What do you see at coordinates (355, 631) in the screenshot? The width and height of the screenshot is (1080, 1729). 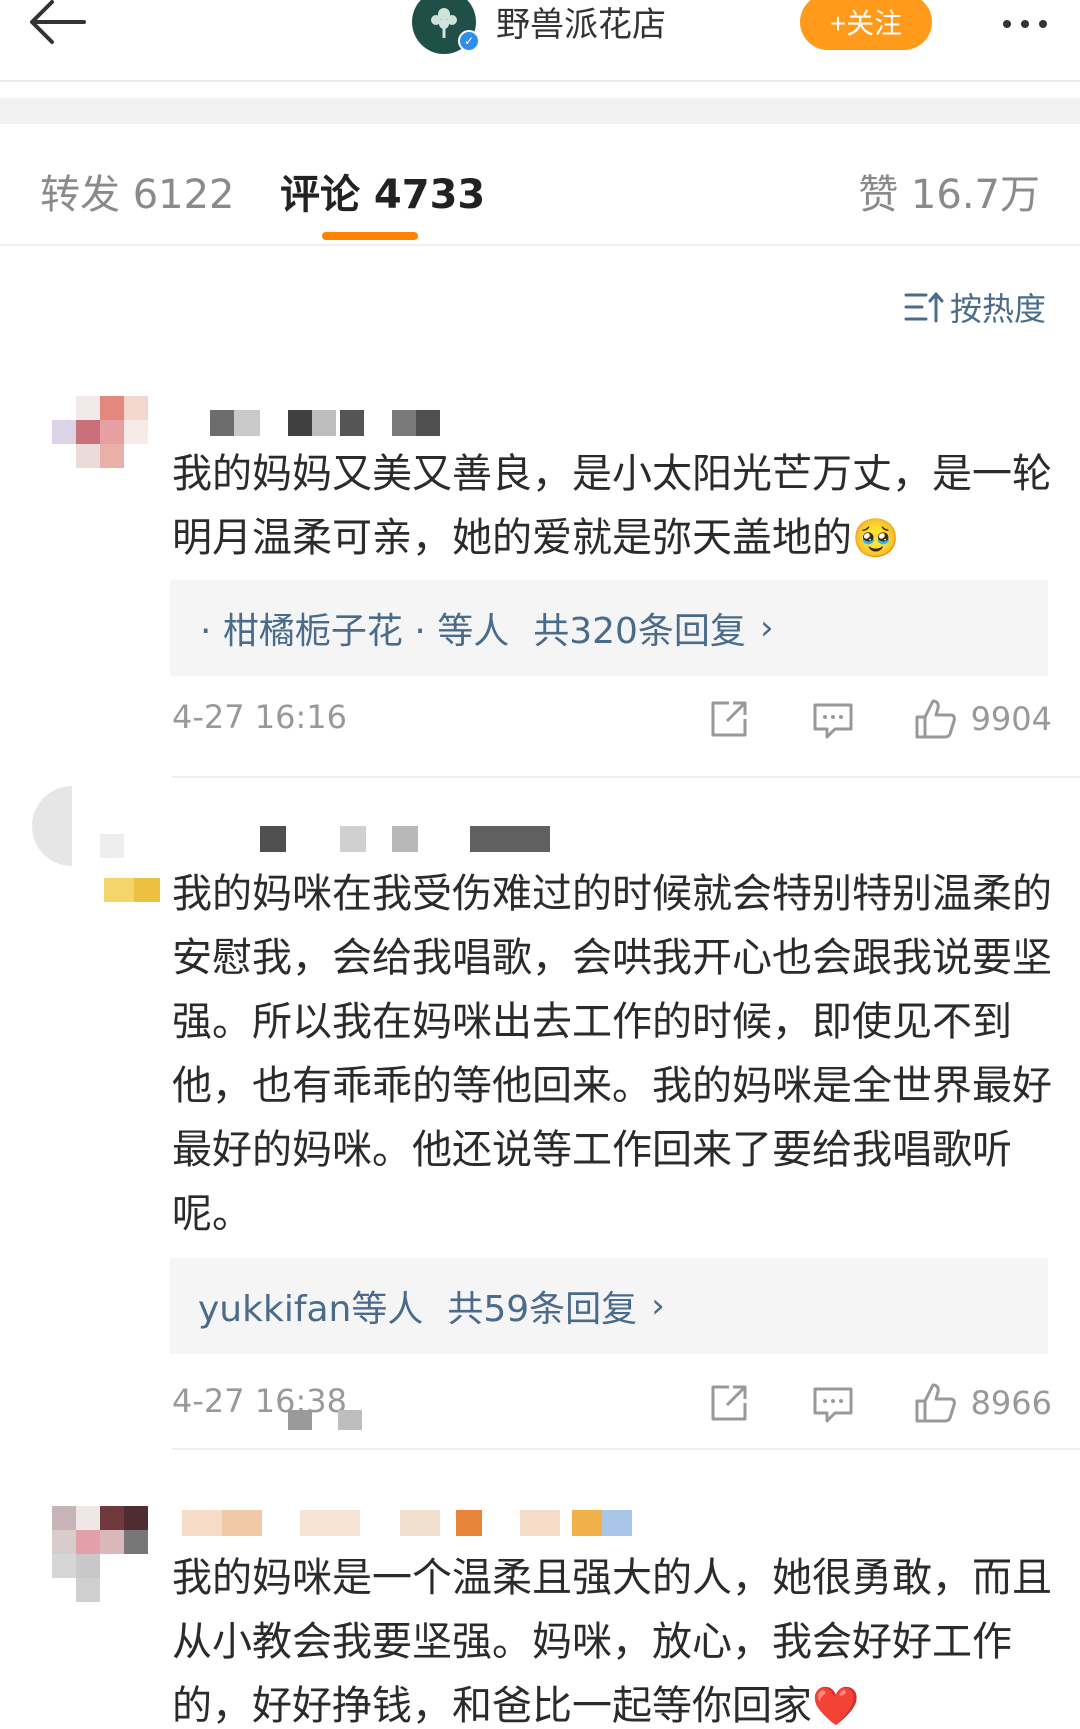 I see `reply-users: · 柑橘栀子花 · 等人` at bounding box center [355, 631].